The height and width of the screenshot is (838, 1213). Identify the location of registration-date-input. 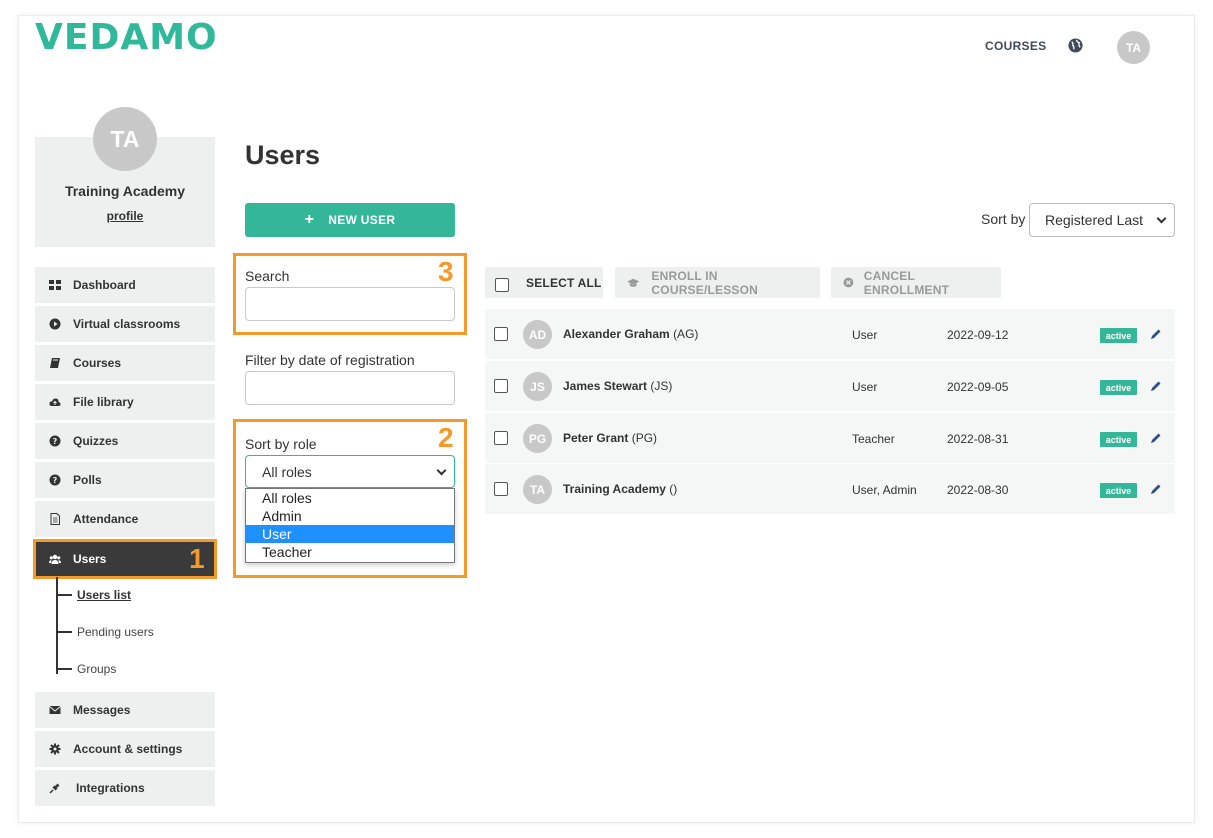
(350, 388).